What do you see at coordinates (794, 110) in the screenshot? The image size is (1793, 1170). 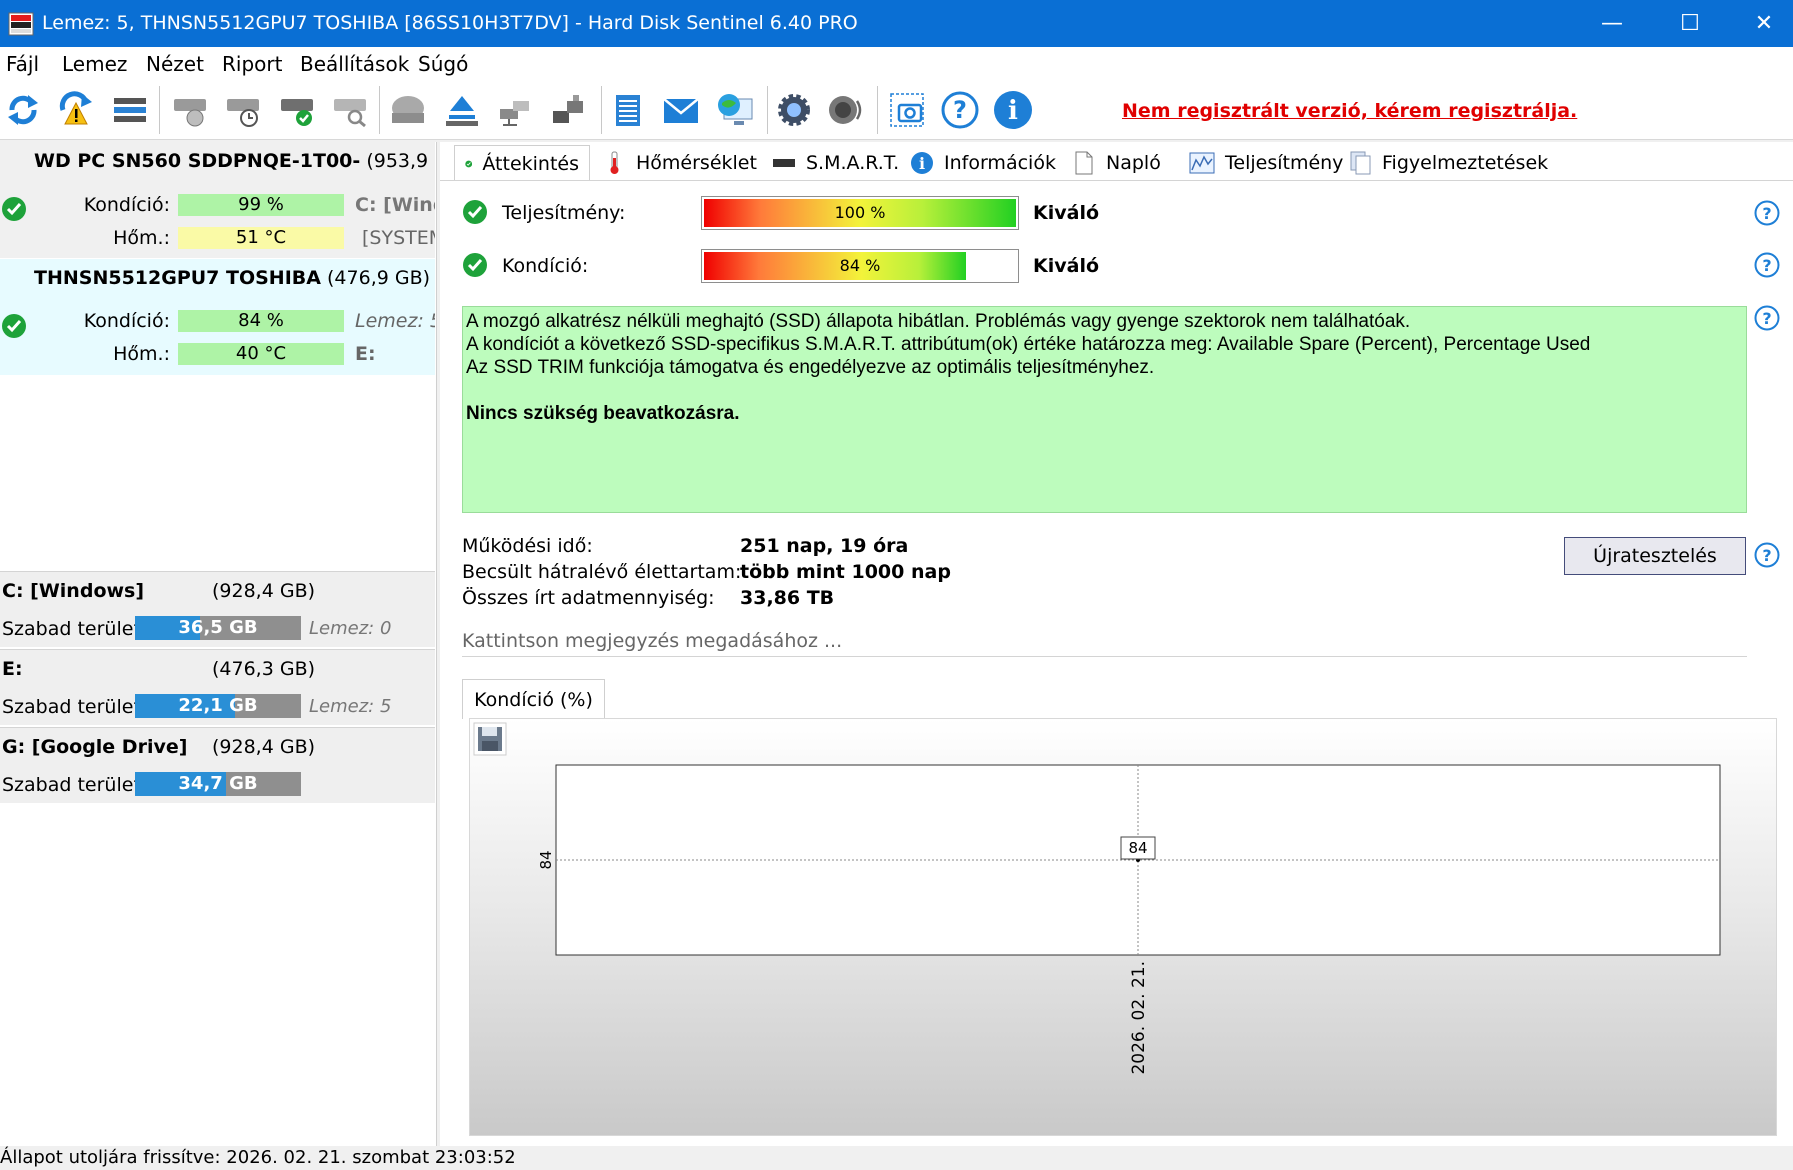 I see `settings-button` at bounding box center [794, 110].